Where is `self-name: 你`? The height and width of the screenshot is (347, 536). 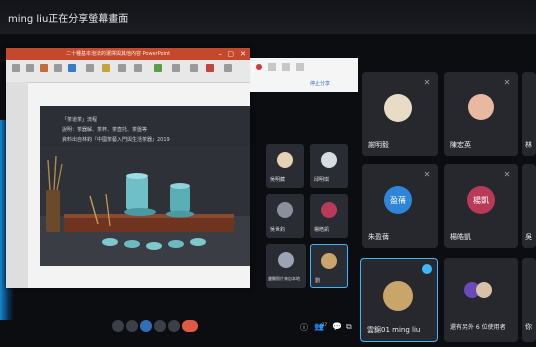
self-name: 你 is located at coordinates (528, 327).